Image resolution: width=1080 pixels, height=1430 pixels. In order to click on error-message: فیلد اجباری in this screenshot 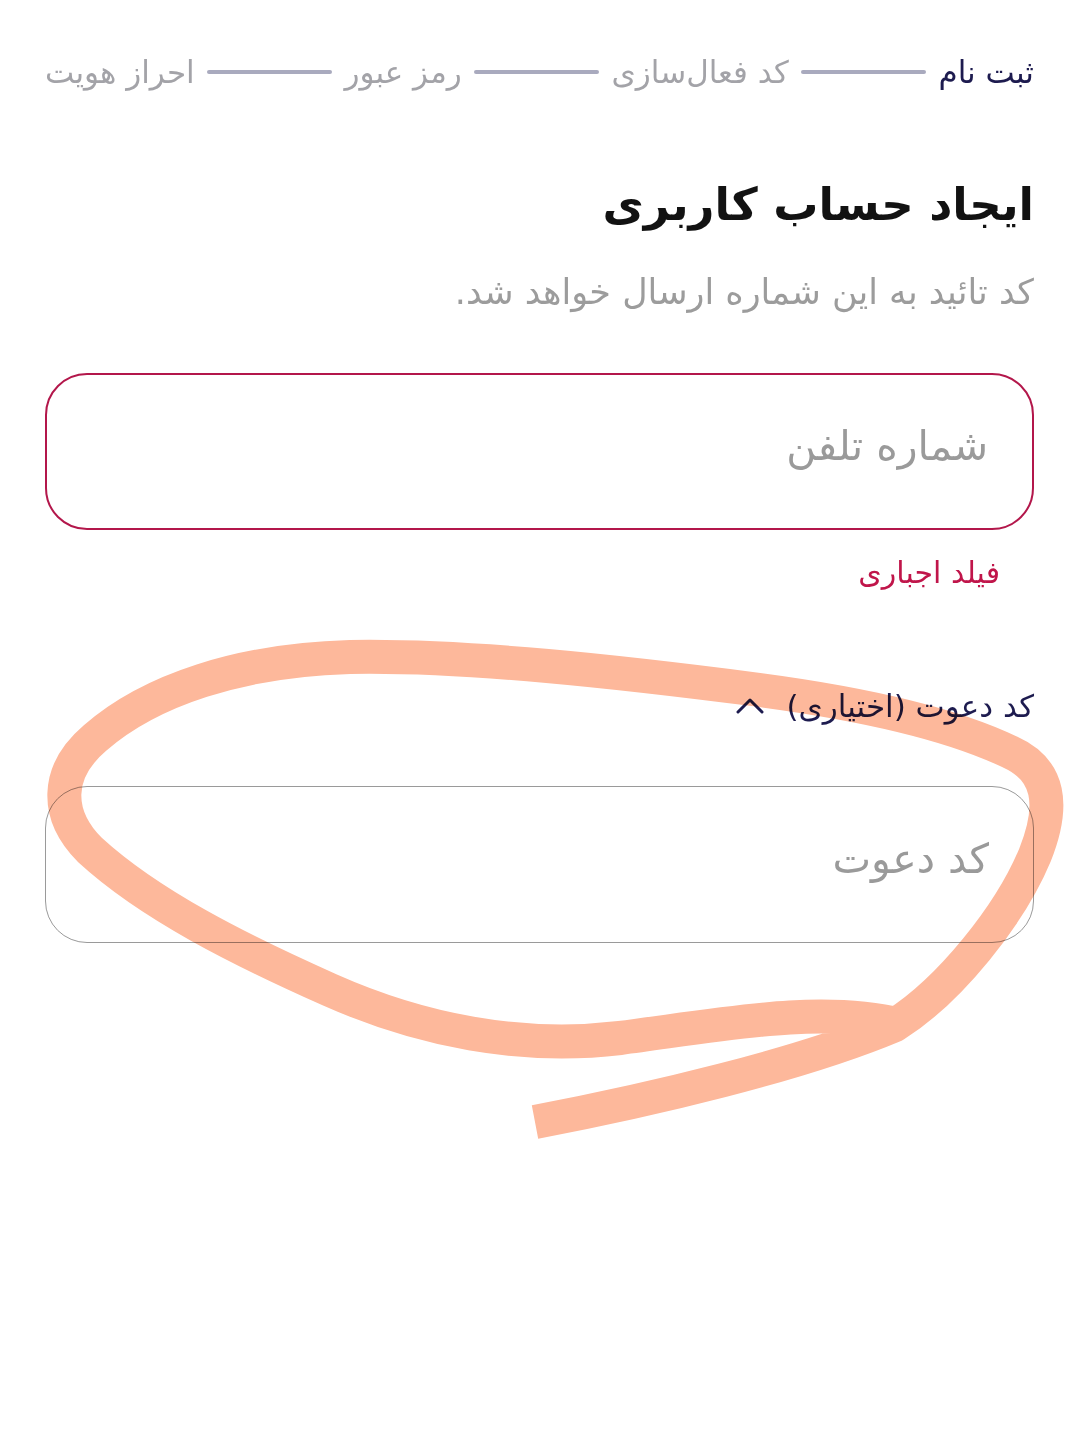, I will do `click(928, 573)`.